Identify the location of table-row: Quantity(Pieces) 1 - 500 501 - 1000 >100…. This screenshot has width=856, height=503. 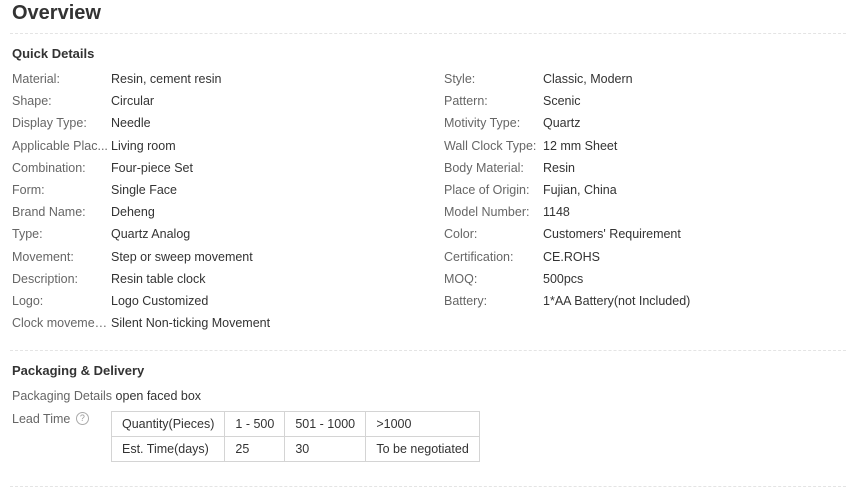
(295, 424).